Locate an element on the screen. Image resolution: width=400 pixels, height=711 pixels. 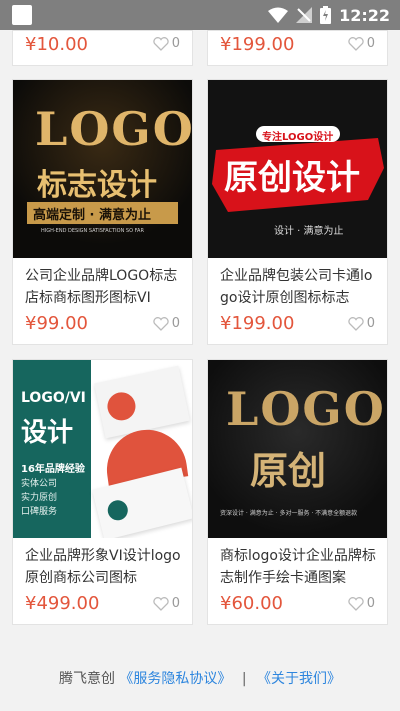
image-text: 口碑服务 is located at coordinates (39, 512).